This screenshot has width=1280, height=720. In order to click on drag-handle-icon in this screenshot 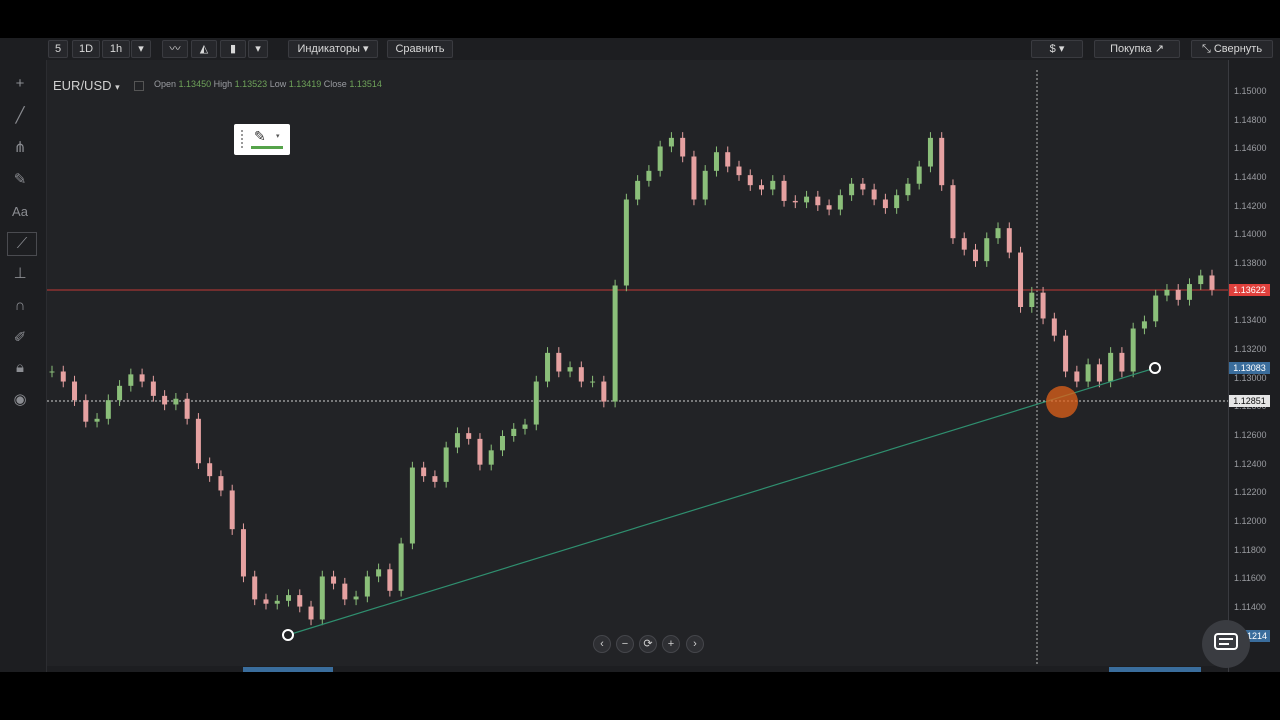, I will do `click(243, 139)`.